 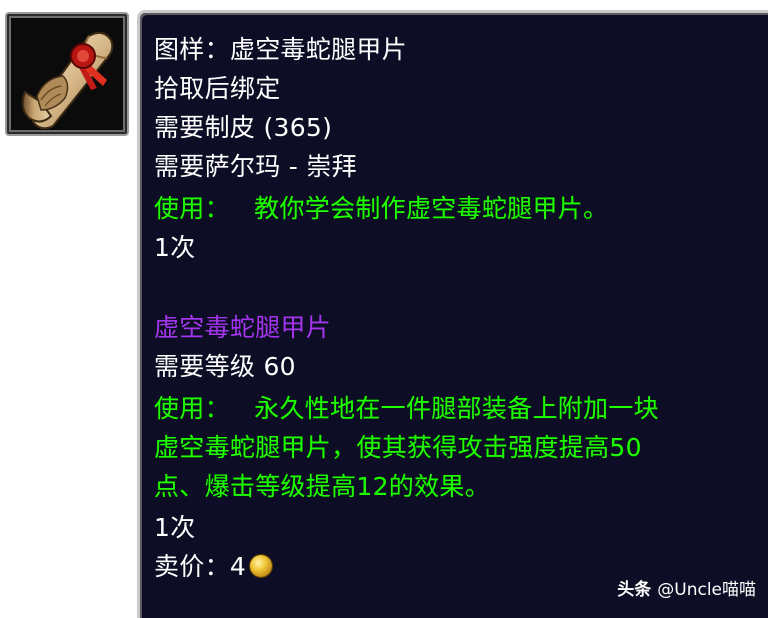 I want to click on bind-type: 拾取后绑定, so click(x=217, y=88).